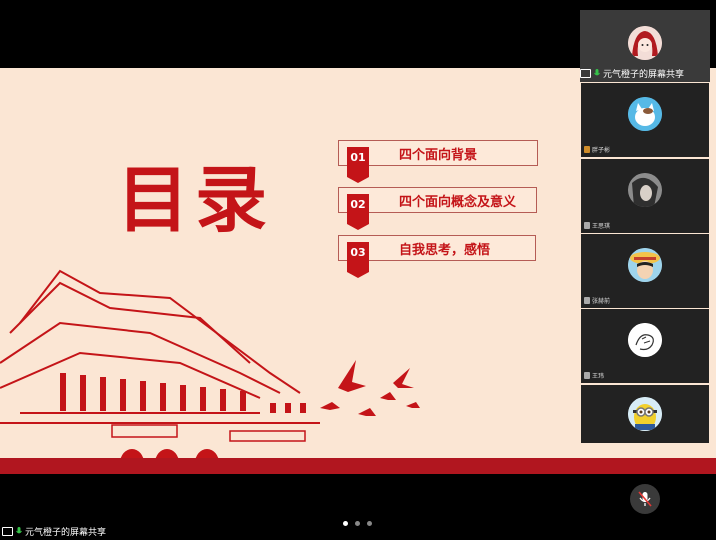 Image resolution: width=716 pixels, height=540 pixels. I want to click on toc-item-2: 02 四个面向概念及意义, so click(437, 208).